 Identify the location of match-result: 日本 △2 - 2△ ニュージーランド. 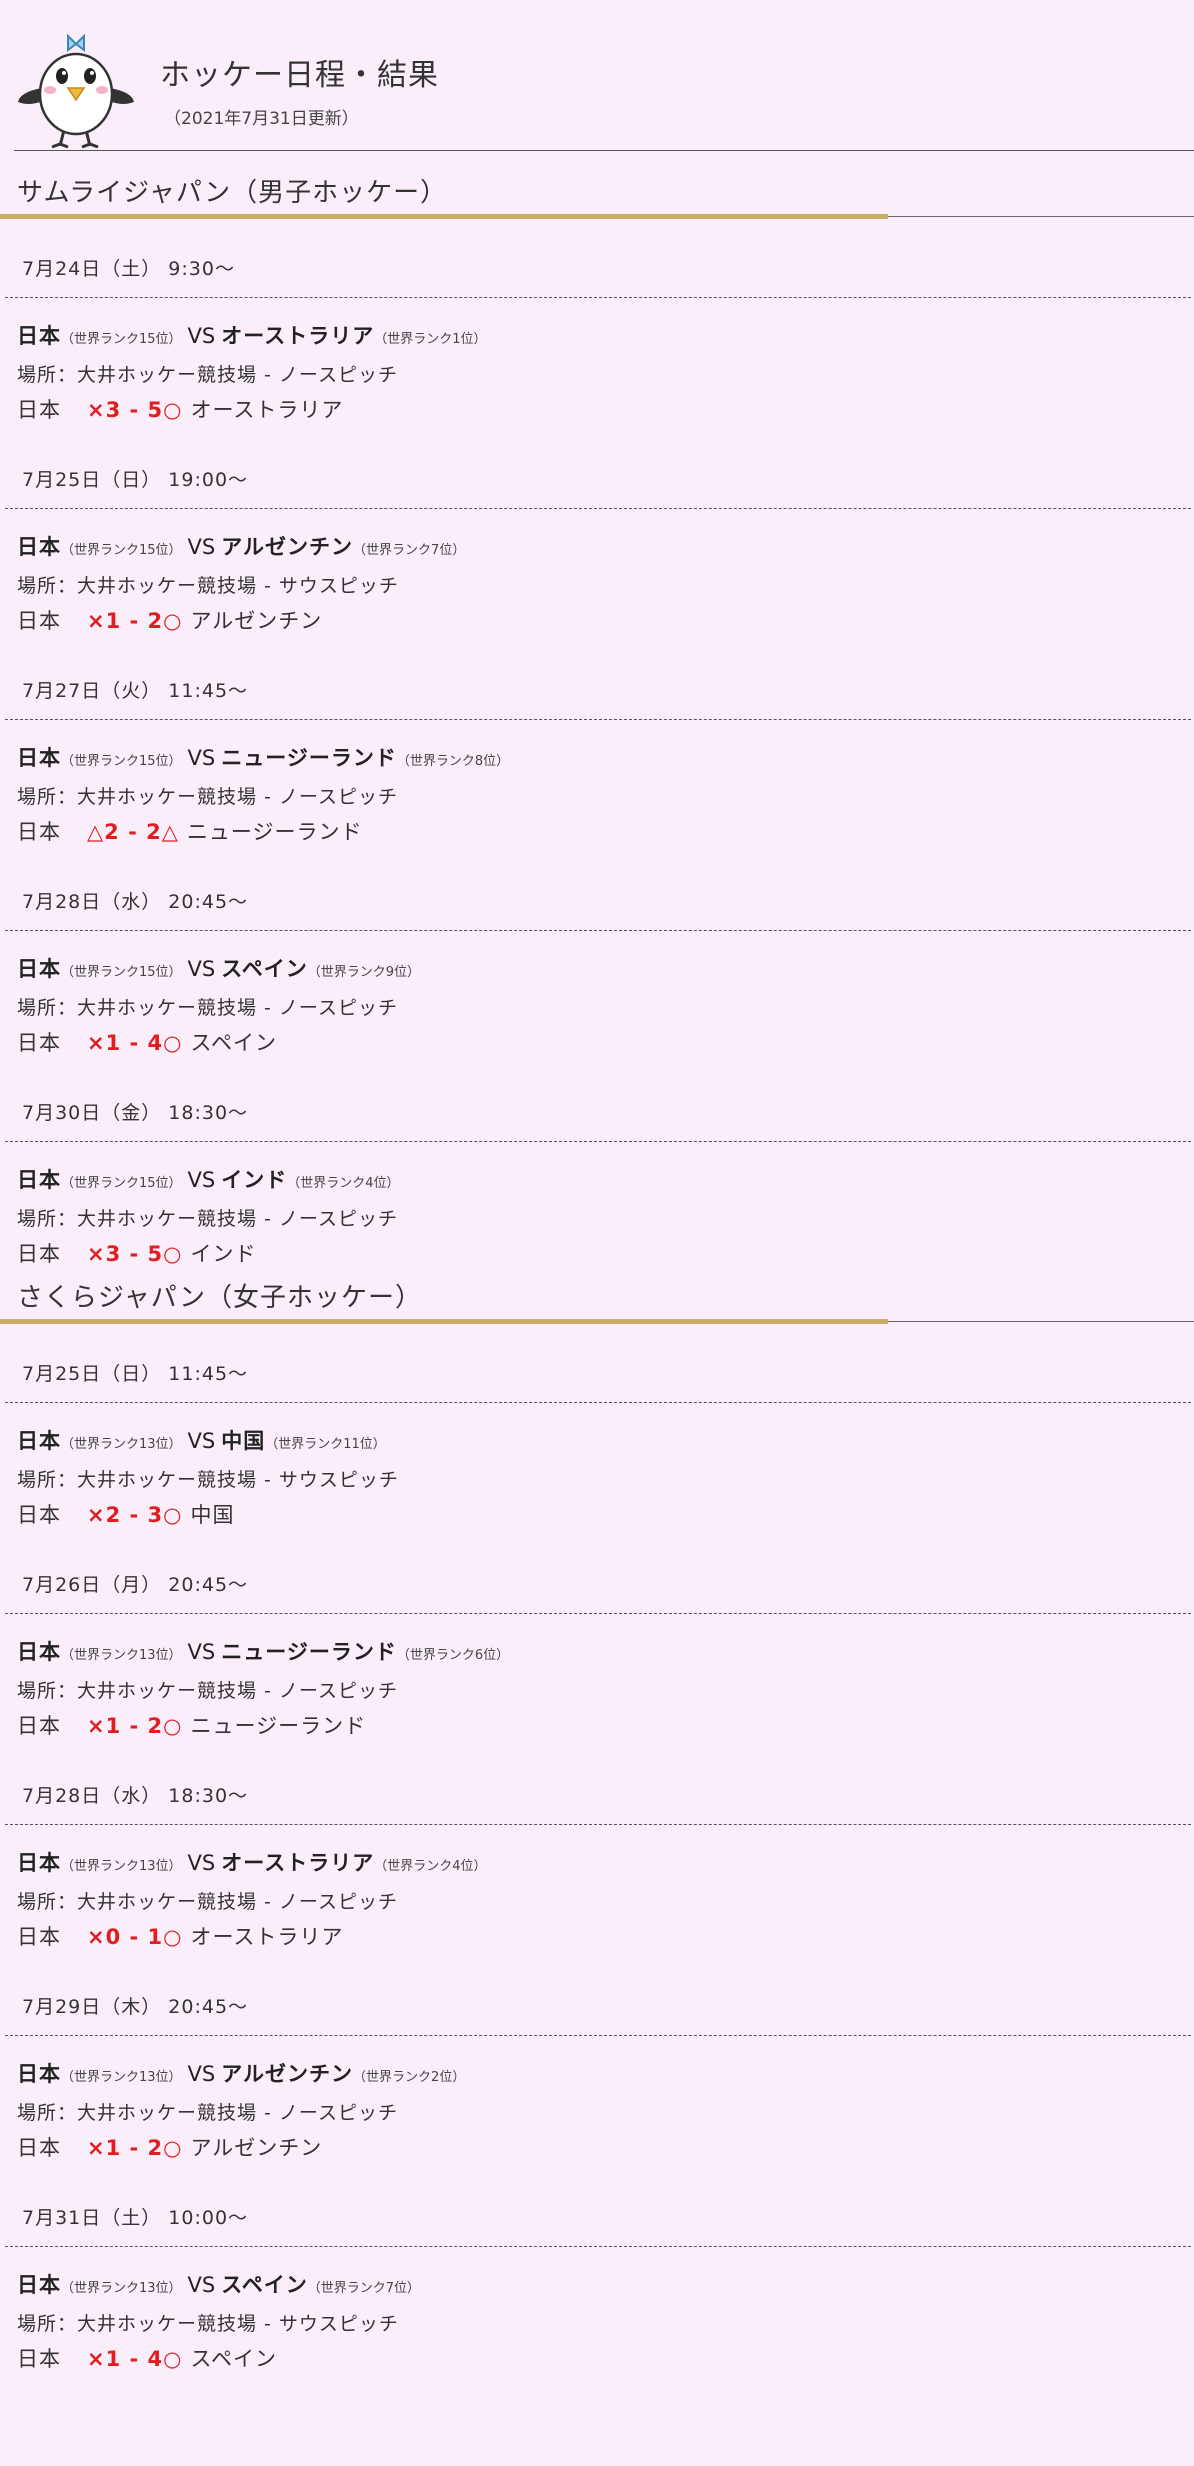
(189, 831).